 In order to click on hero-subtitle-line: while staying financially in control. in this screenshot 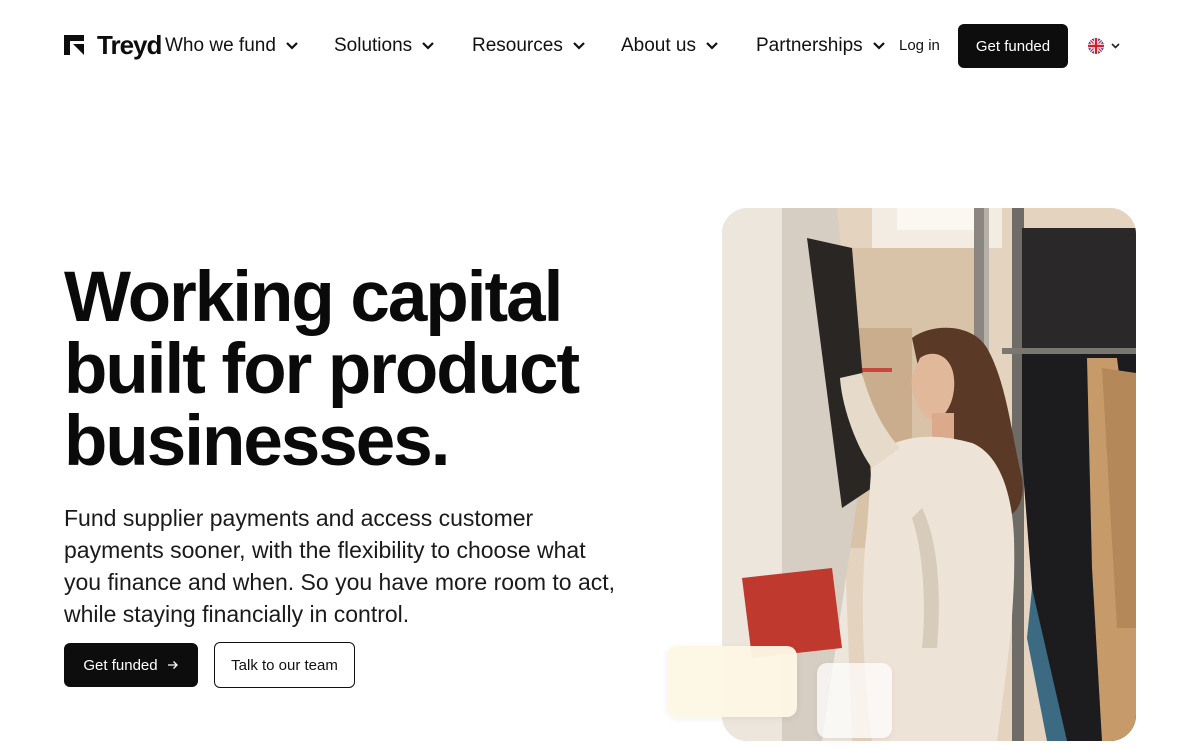, I will do `click(237, 614)`.